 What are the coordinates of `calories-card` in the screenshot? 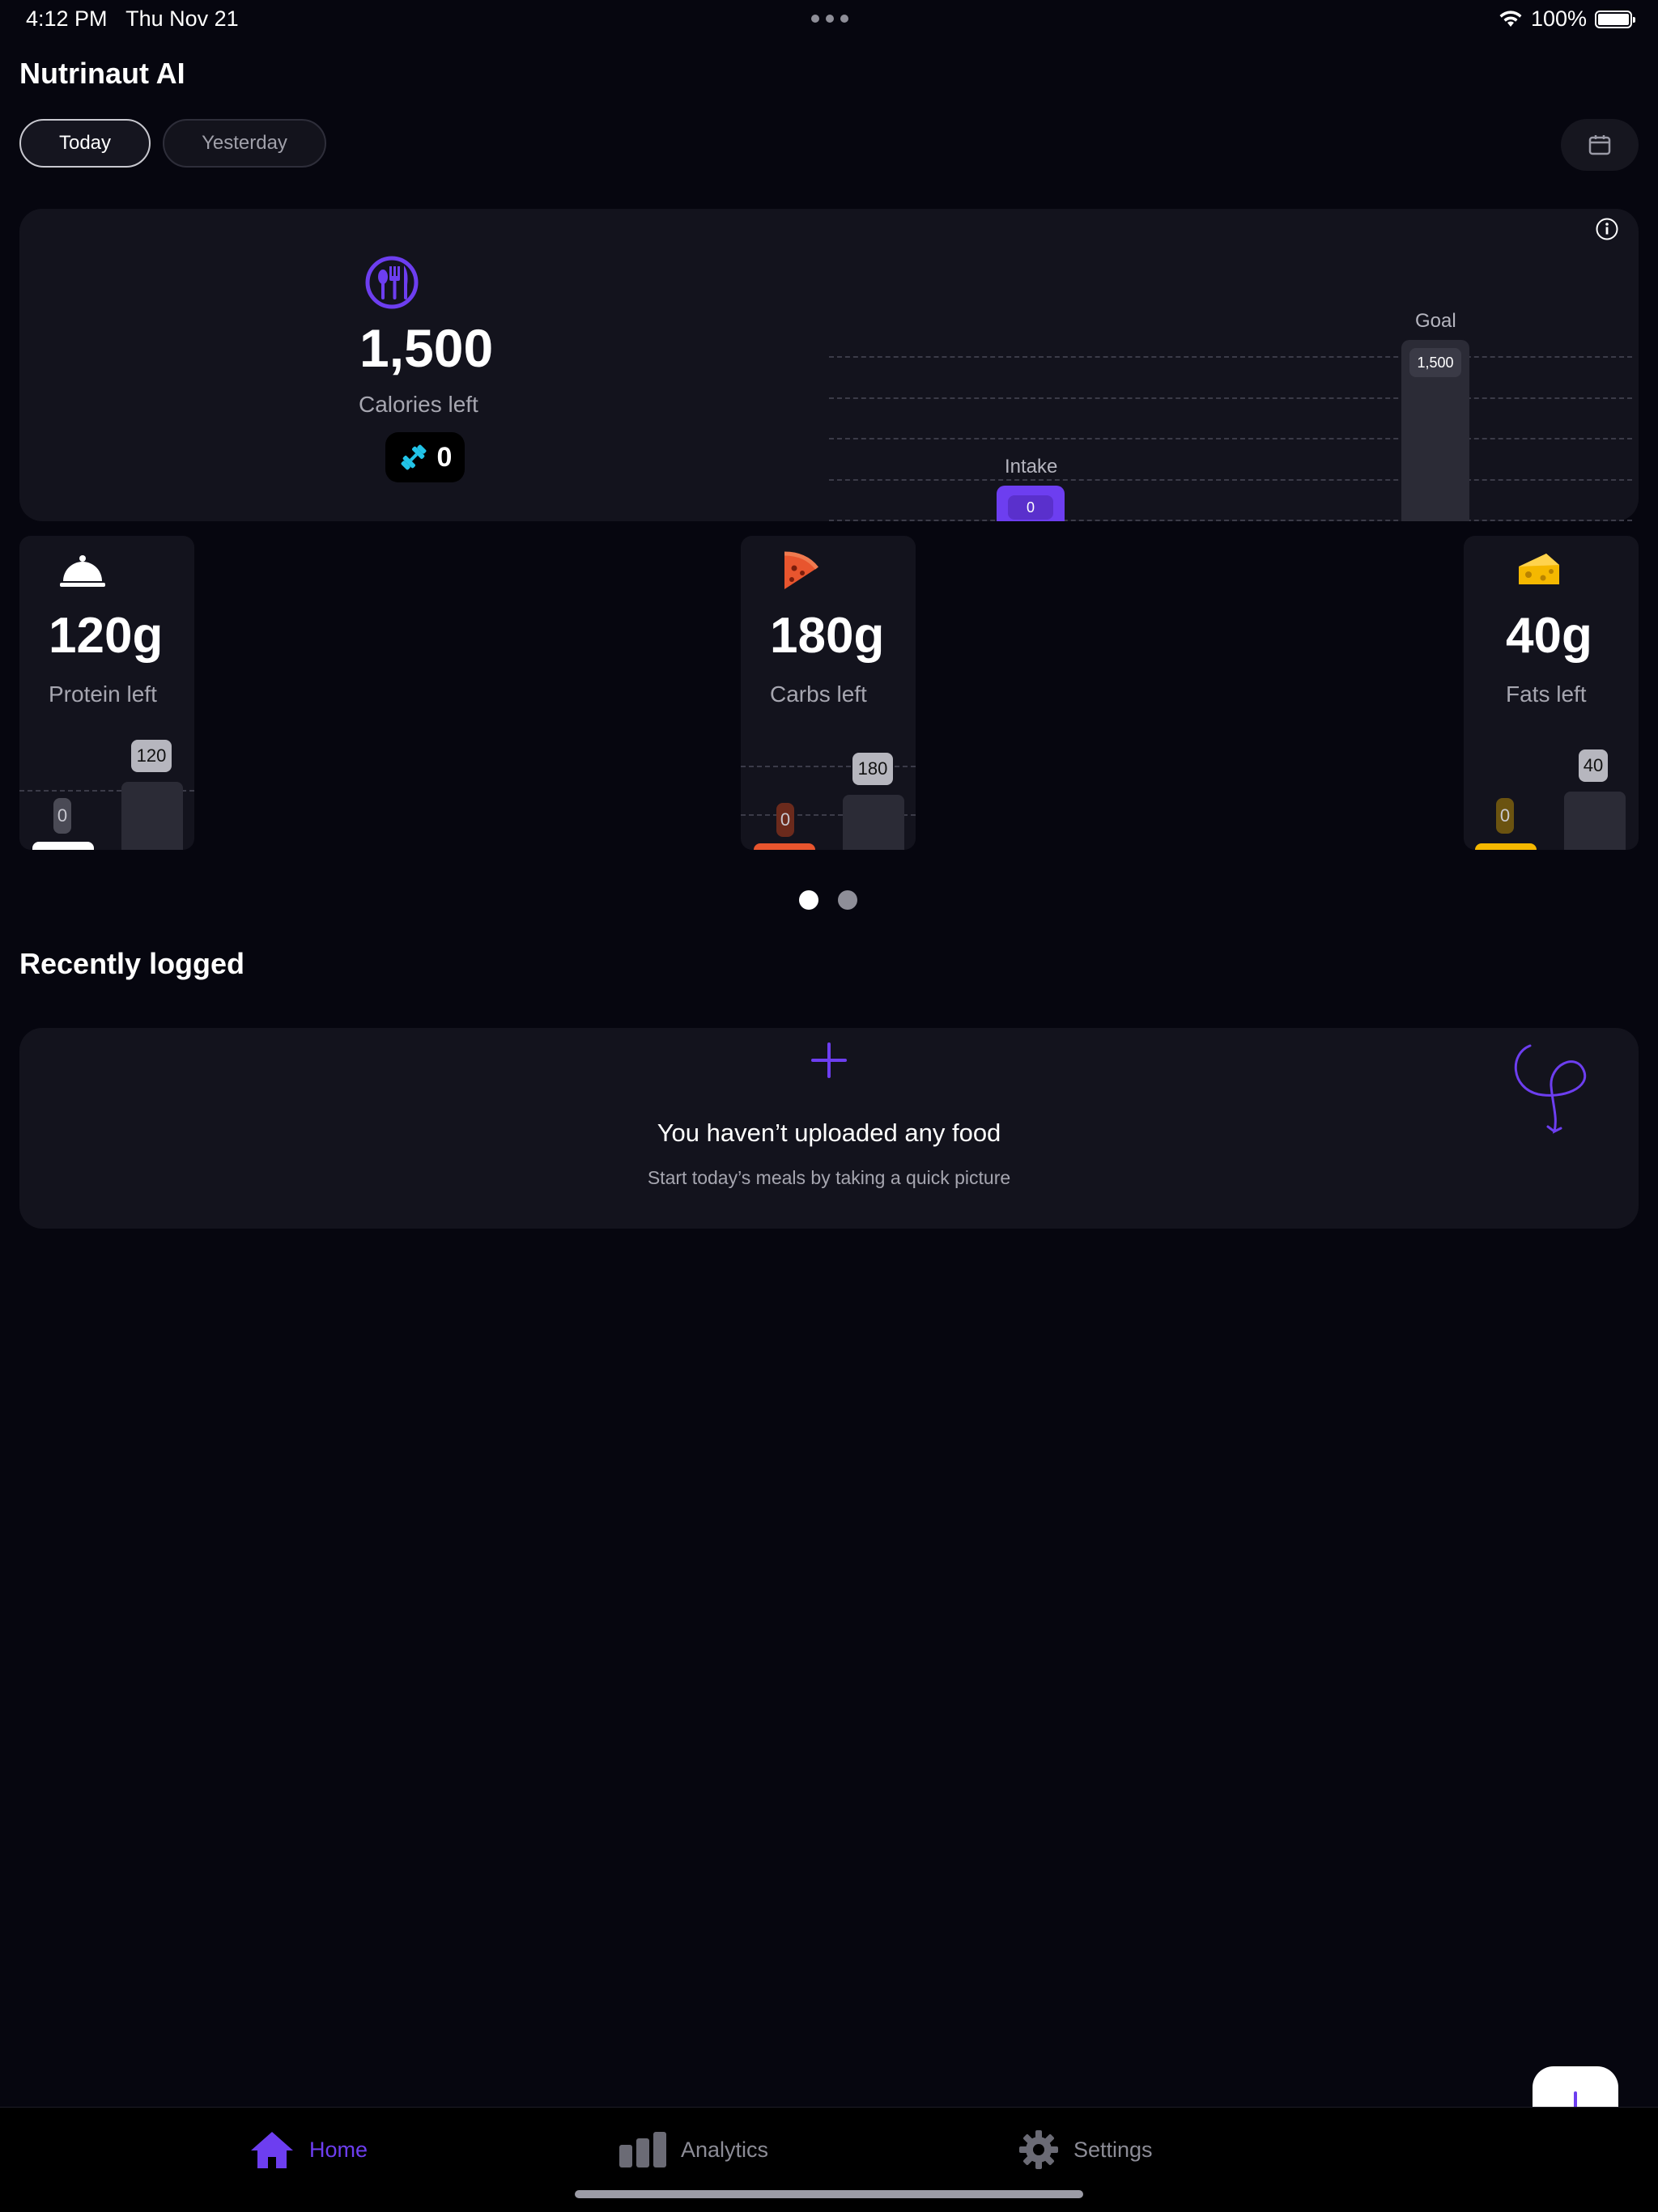 It's located at (829, 365).